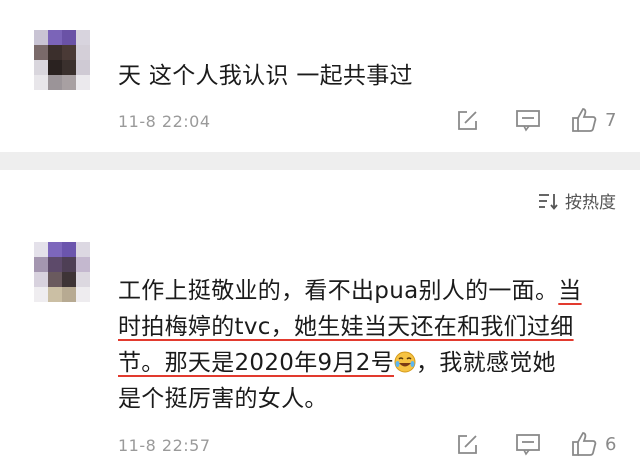 This screenshot has width=640, height=473. Describe the element at coordinates (337, 363) in the screenshot. I see `comment-line-3: 节。那天是2020年9月2号 ，我就感觉她` at that location.